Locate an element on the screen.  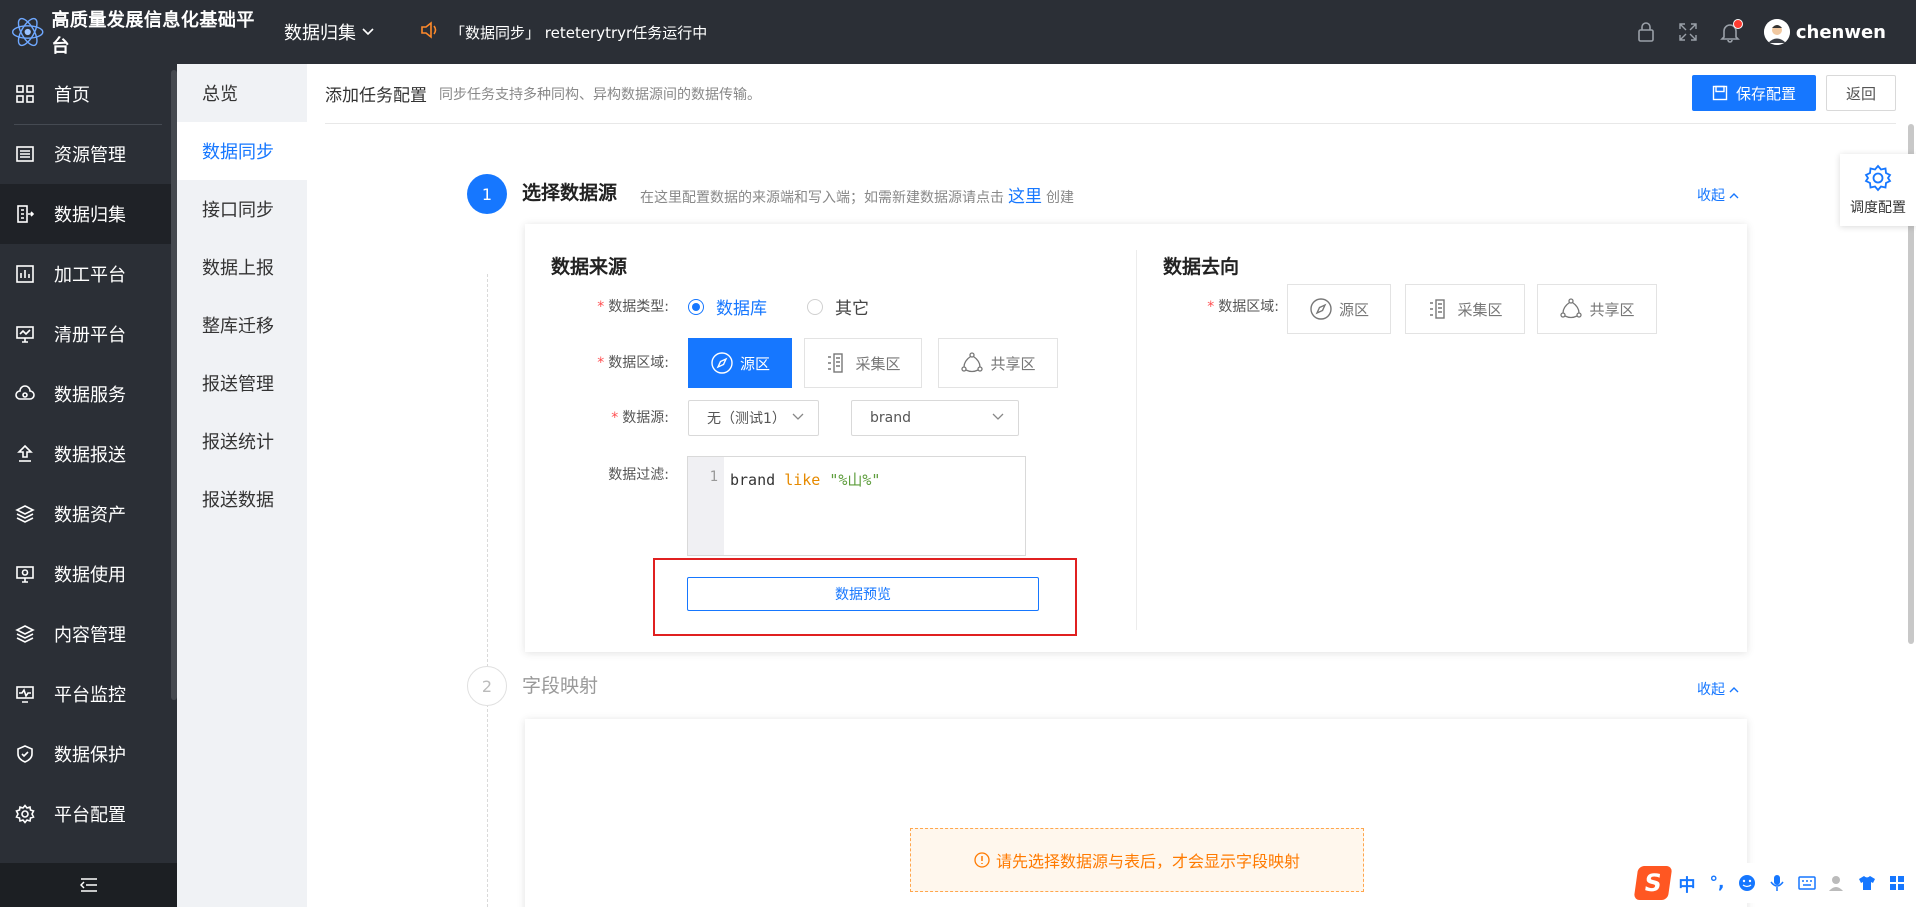
data-filter-label: 数据过滤: is located at coordinates (638, 475).